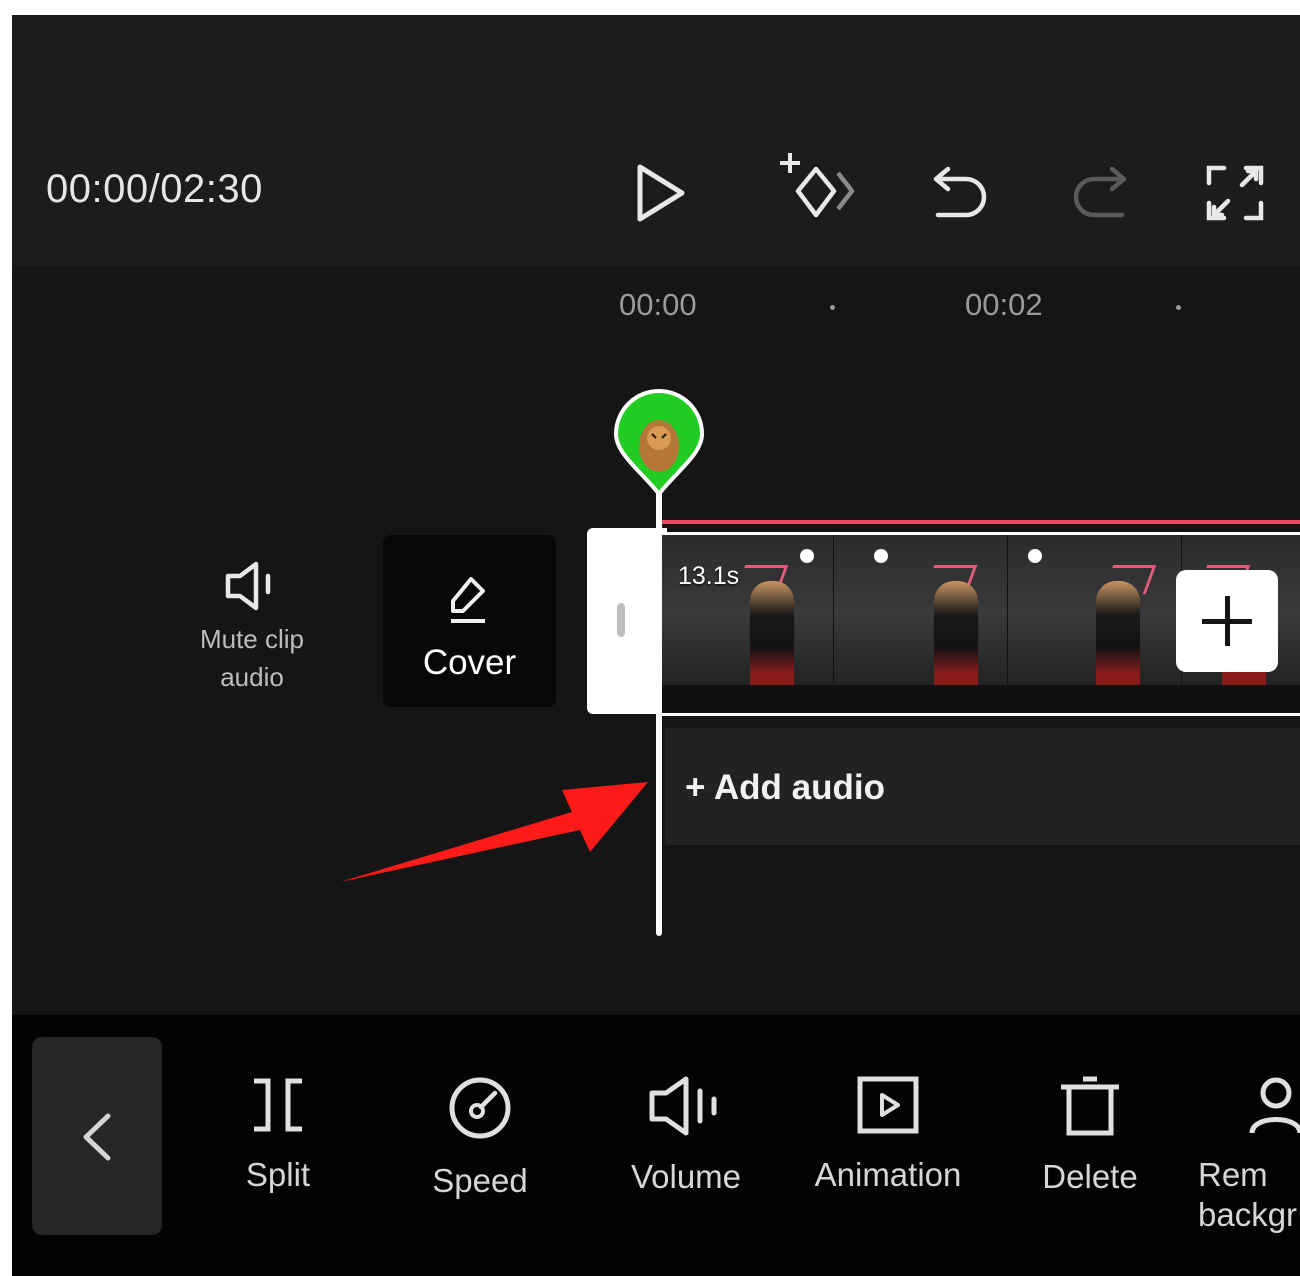 The height and width of the screenshot is (1276, 1300). What do you see at coordinates (1227, 621) in the screenshot?
I see `add-clip-button` at bounding box center [1227, 621].